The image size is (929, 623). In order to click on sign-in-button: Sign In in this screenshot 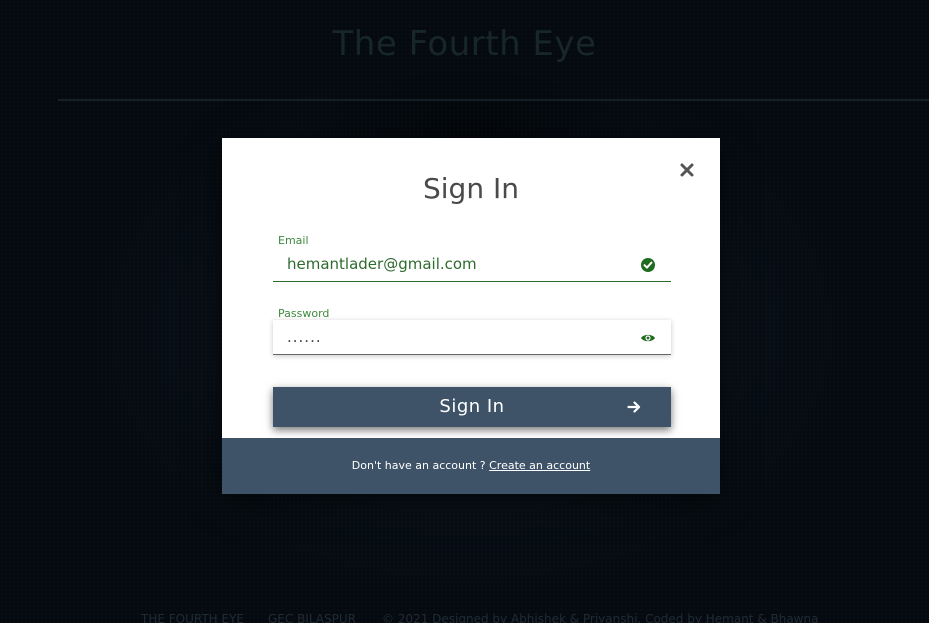, I will do `click(472, 407)`.